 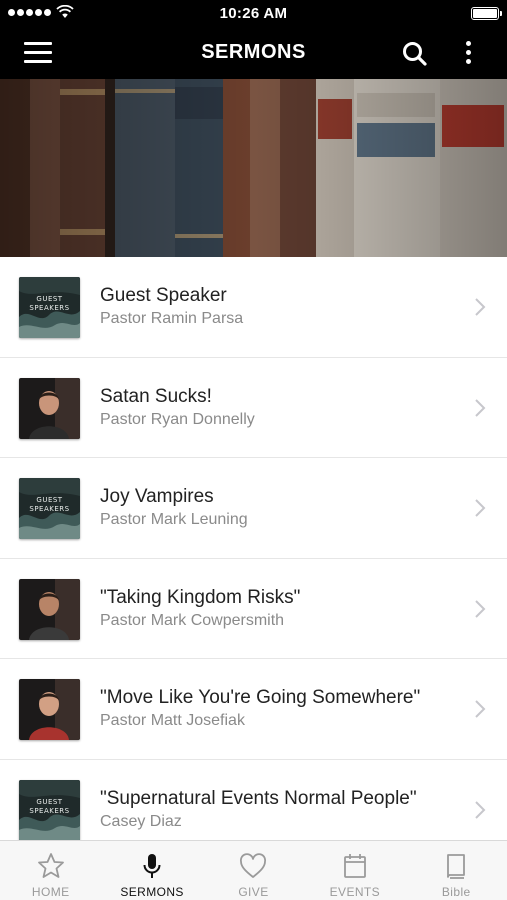 I want to click on tab-label: SERMONS, so click(x=152, y=892).